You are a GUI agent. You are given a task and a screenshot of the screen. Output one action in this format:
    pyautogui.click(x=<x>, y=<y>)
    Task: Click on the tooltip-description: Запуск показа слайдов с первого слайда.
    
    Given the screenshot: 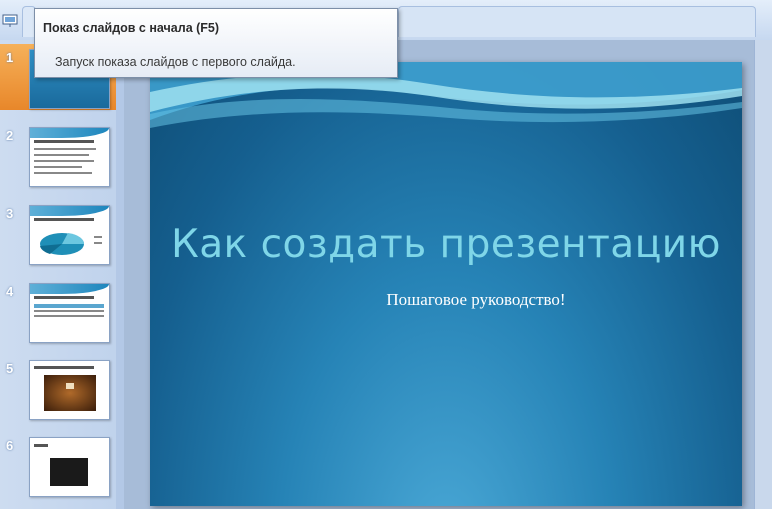 What is the action you would take?
    pyautogui.click(x=175, y=62)
    